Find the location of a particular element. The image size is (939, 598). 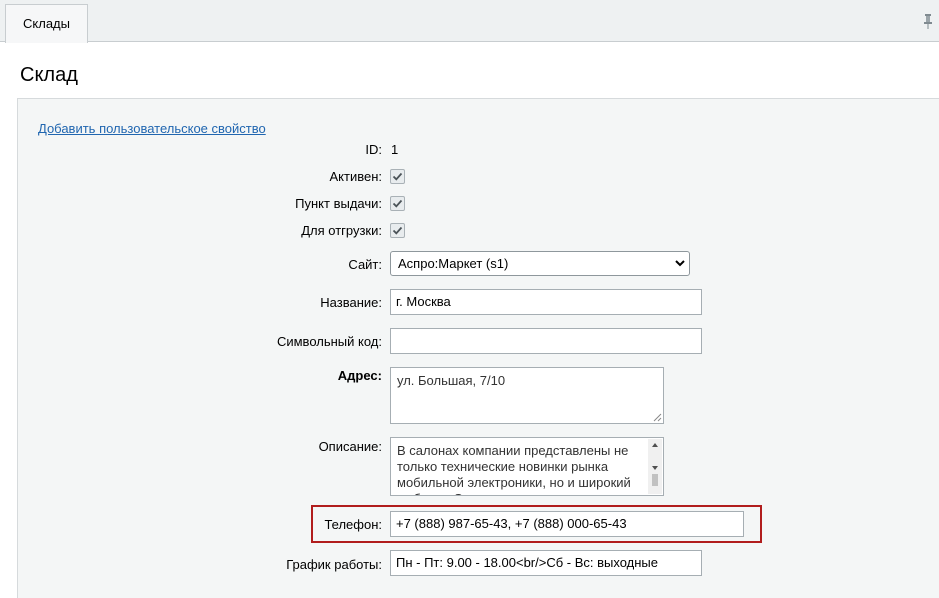

active-checkbox is located at coordinates (397, 176).